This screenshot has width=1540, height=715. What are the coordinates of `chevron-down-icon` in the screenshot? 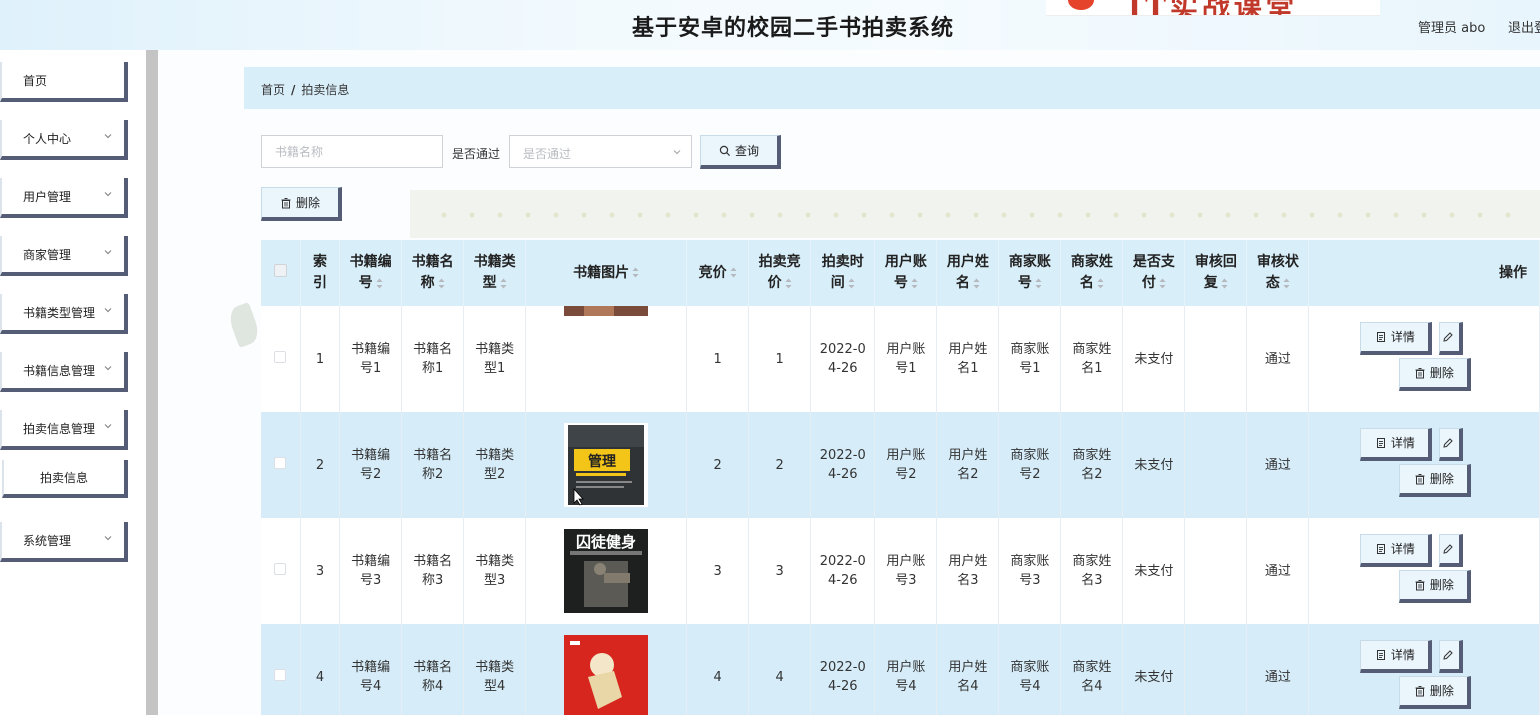 It's located at (108, 426).